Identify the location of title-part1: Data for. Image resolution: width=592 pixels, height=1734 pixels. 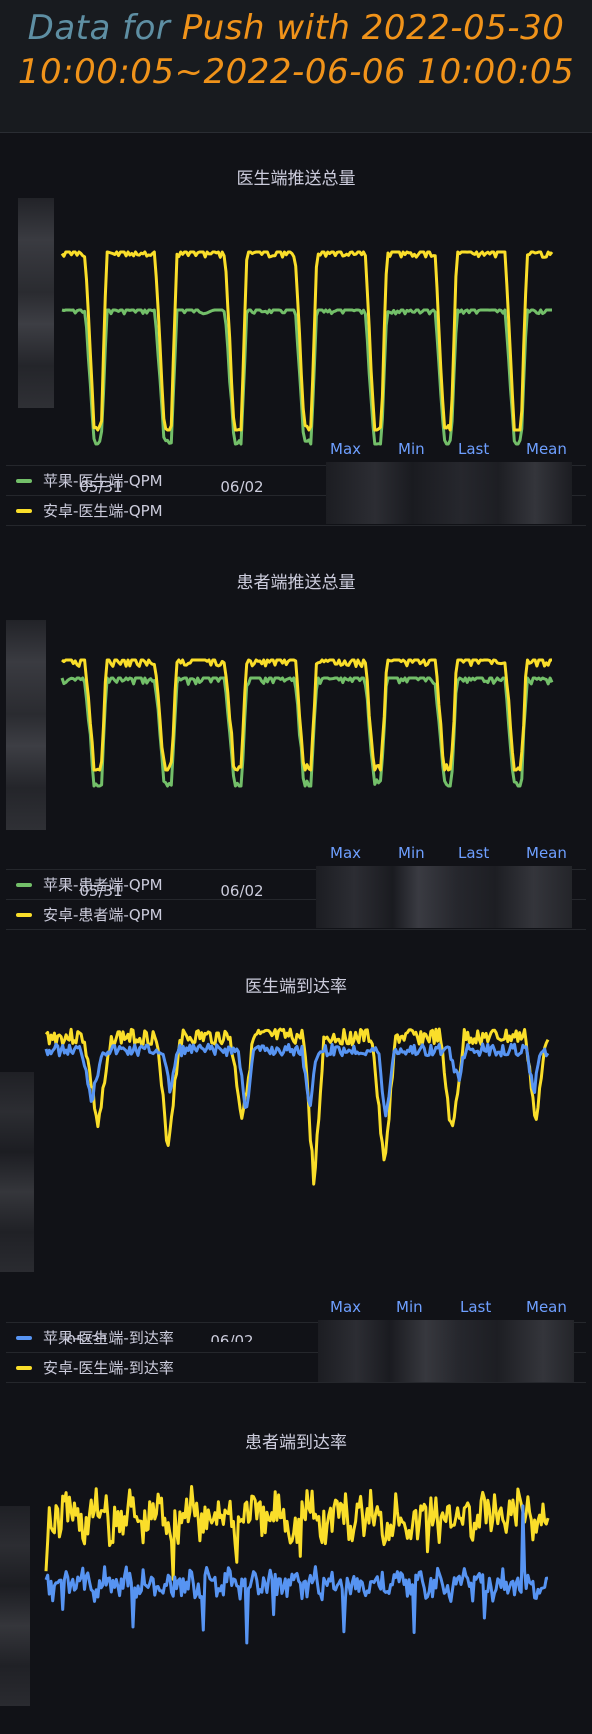
(104, 28).